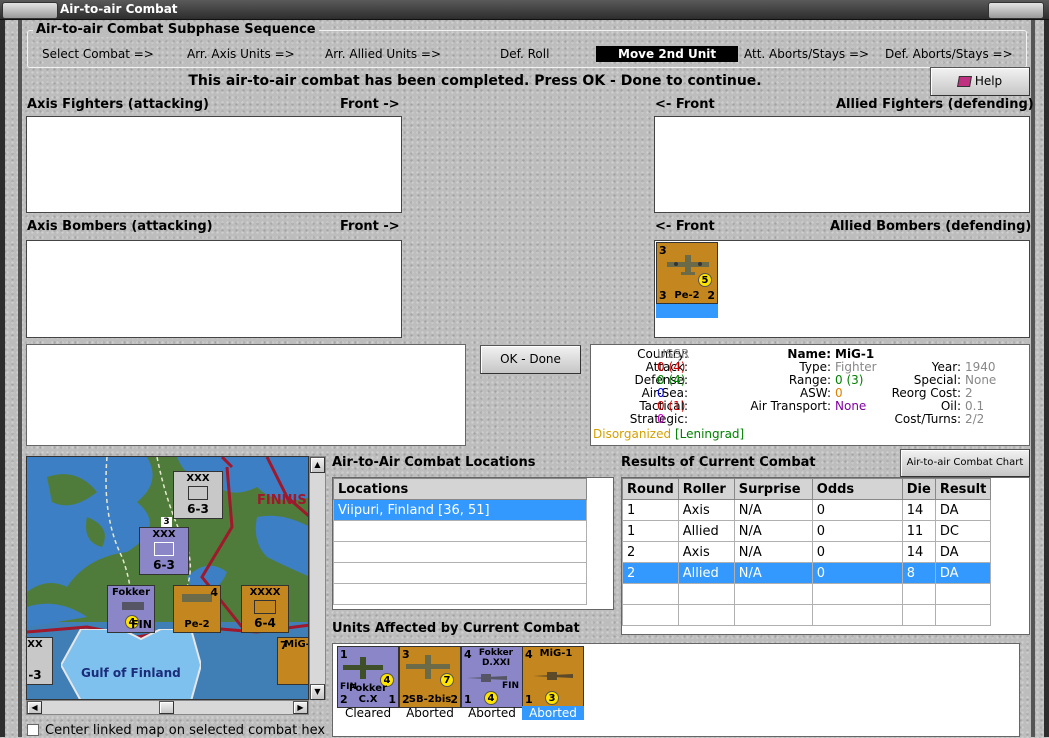 This screenshot has width=1049, height=738. I want to click on map-unit-mig: MiG- 7, so click(292, 661).